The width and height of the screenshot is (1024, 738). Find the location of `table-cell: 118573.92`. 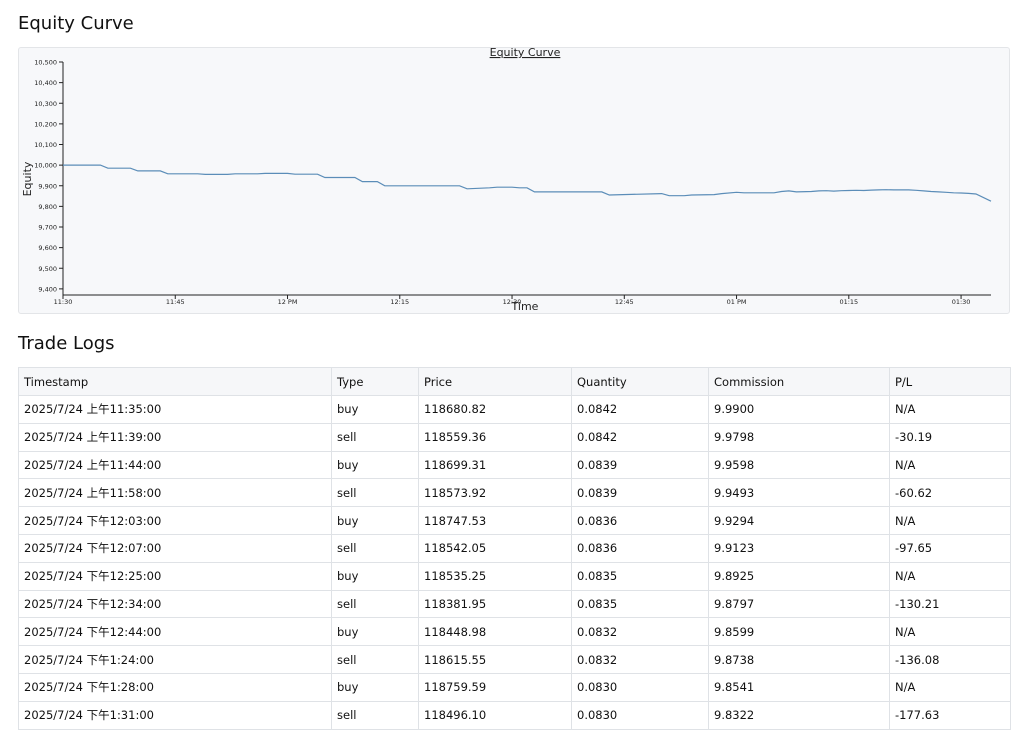

table-cell: 118573.92 is located at coordinates (495, 493).